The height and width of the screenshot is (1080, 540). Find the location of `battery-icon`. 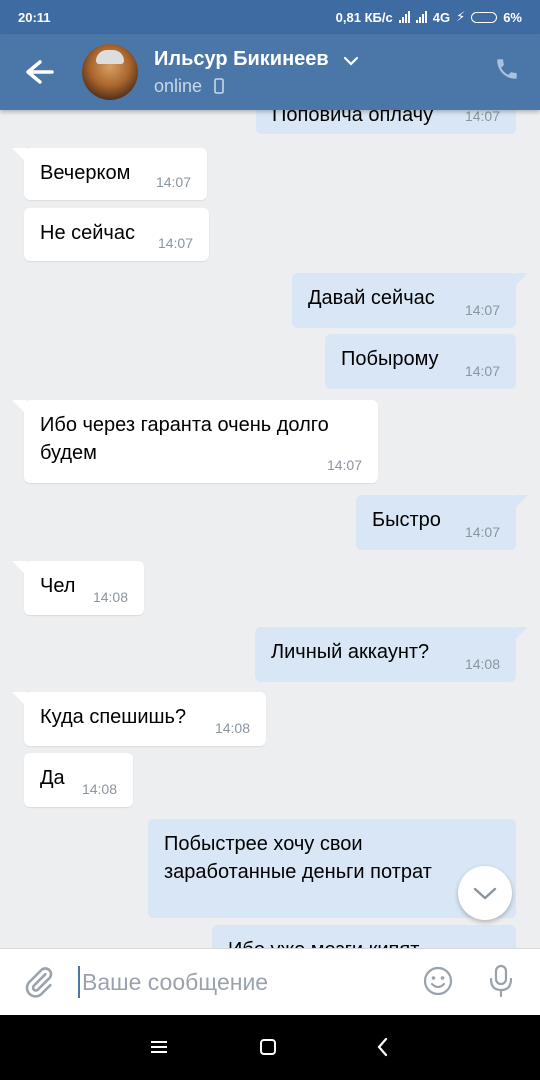

battery-icon is located at coordinates (484, 17).